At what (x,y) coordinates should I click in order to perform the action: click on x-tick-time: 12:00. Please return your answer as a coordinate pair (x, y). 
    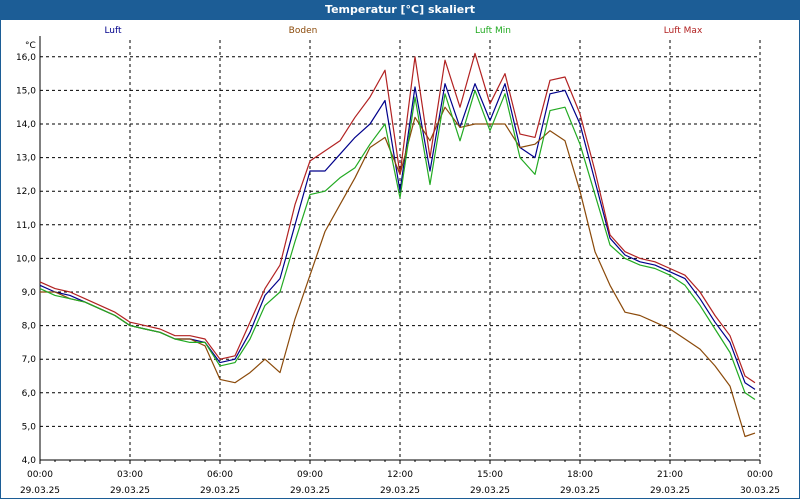
    Looking at the image, I should click on (400, 475).